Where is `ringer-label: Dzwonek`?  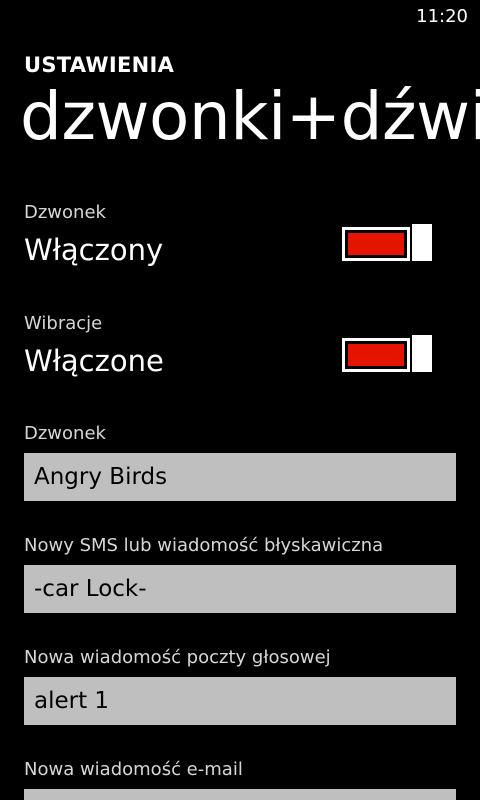
ringer-label: Dzwonek is located at coordinates (65, 212).